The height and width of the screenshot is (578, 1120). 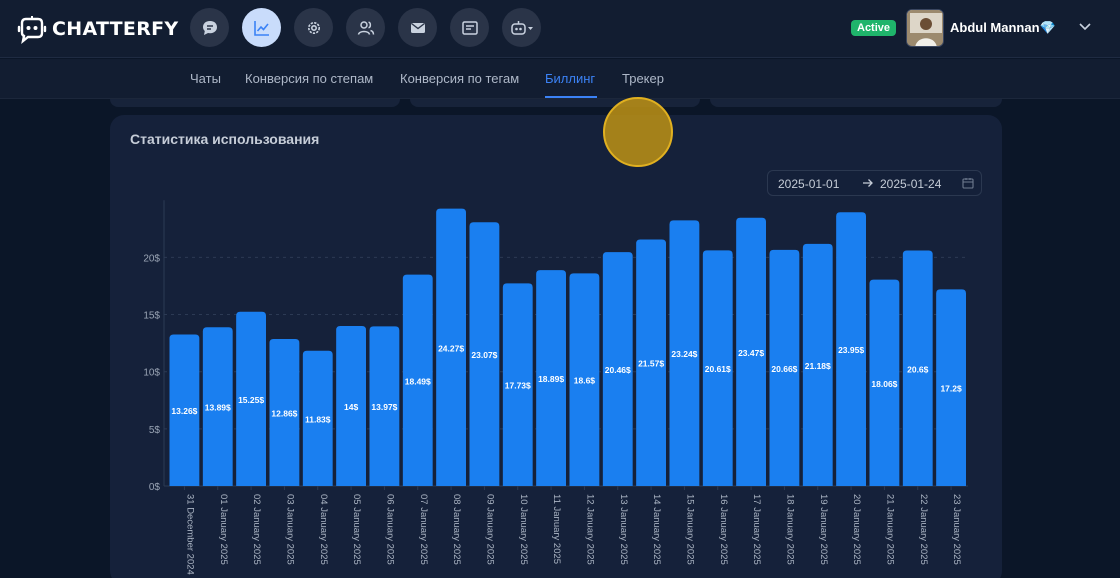 I want to click on x-tick-label: 23 January 2025, so click(x=956, y=529).